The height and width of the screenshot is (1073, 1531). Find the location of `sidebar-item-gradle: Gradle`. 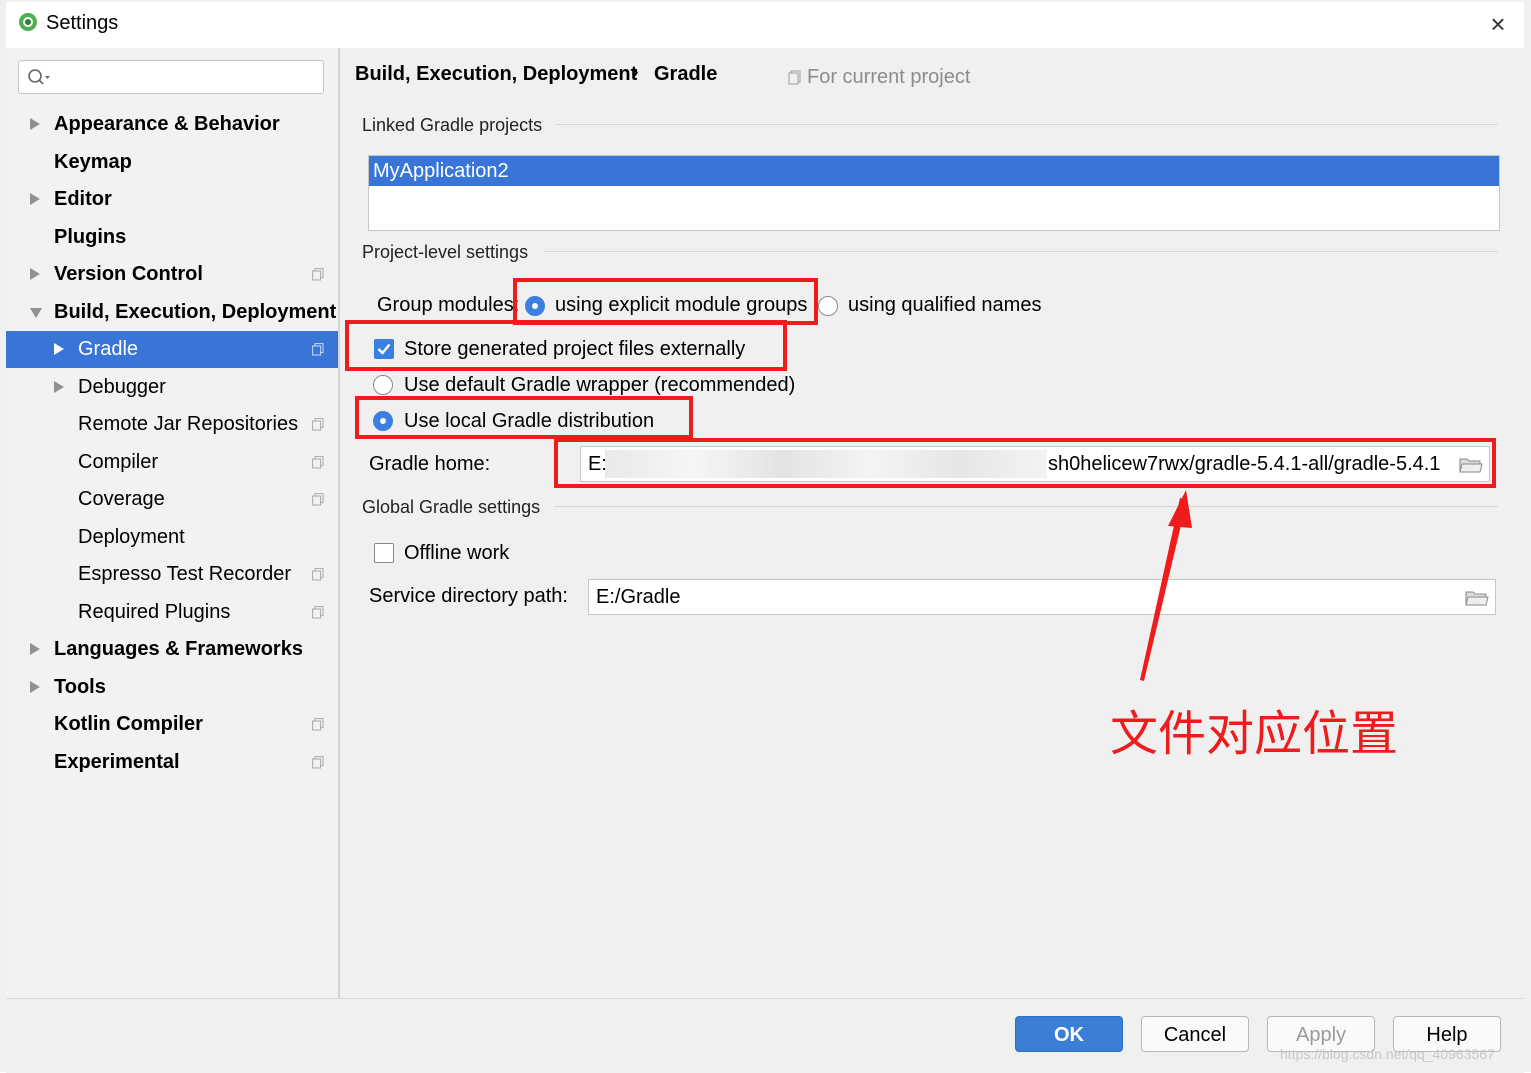

sidebar-item-gradle: Gradle is located at coordinates (172, 349).